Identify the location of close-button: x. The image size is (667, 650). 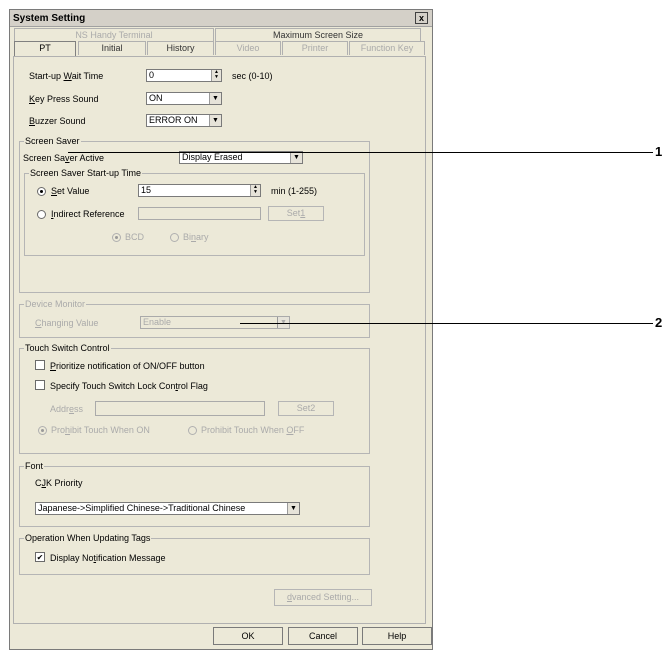
(421, 18).